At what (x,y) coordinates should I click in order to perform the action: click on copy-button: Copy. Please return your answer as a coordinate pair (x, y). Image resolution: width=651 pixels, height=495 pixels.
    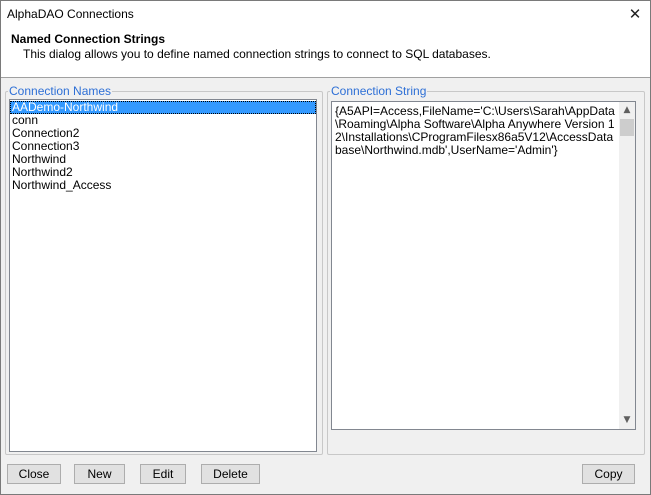
    Looking at the image, I should click on (608, 474).